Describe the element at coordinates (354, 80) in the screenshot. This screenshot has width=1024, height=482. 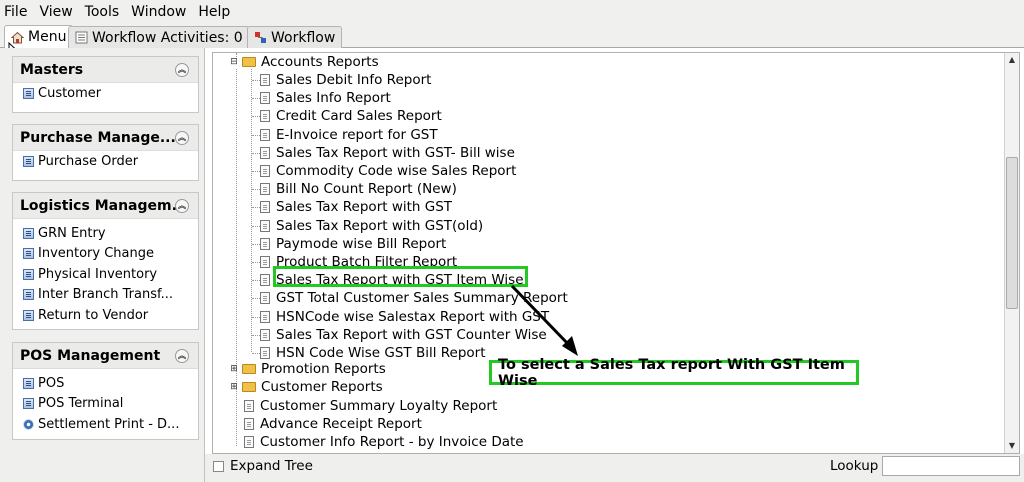
I see `tree-item-label: Sales Debit Info Report` at that location.